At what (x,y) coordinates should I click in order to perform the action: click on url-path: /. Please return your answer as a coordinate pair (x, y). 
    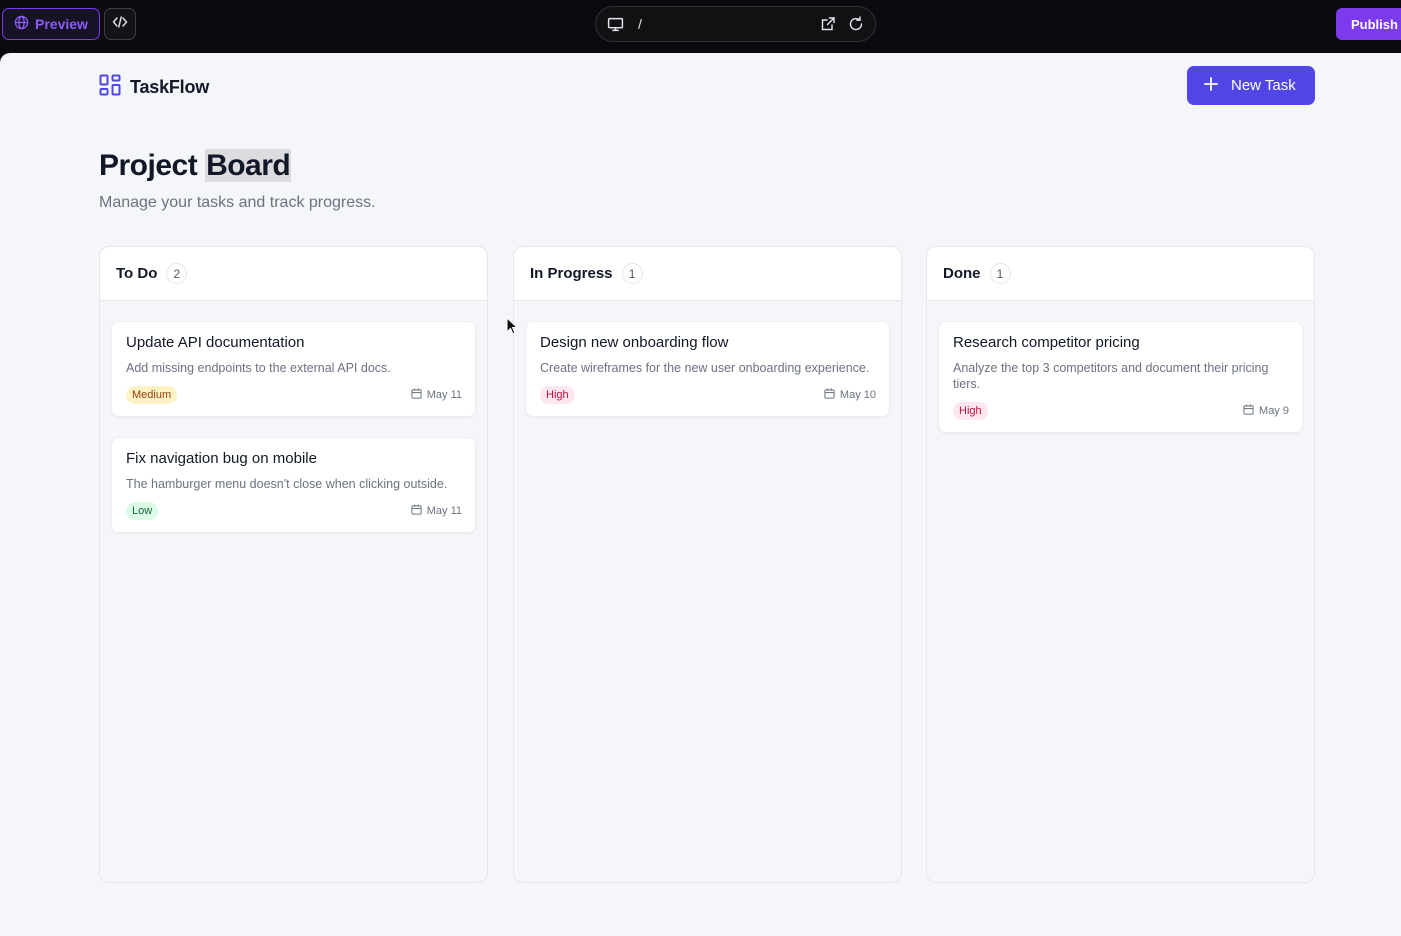
    Looking at the image, I should click on (640, 24).